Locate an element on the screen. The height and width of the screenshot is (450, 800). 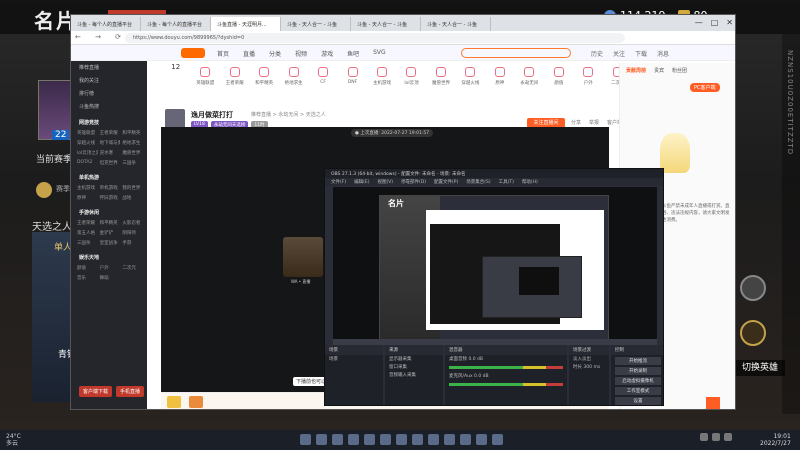
chrome-icon is located at coordinates (465, 439).